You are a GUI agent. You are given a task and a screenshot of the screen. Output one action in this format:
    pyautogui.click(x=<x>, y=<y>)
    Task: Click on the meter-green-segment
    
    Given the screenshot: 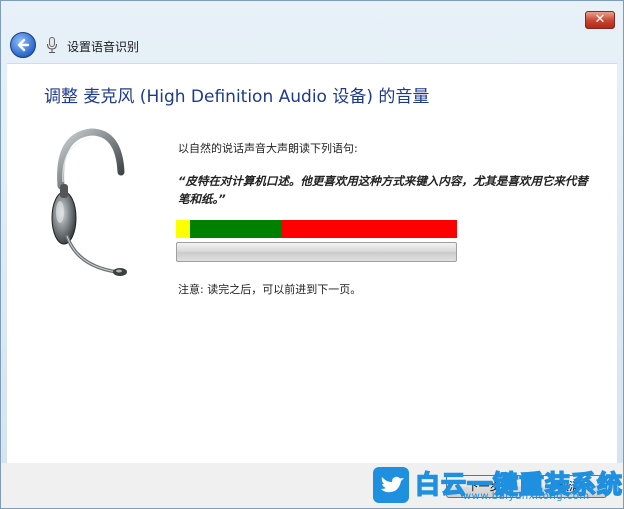 What is the action you would take?
    pyautogui.click(x=236, y=229)
    